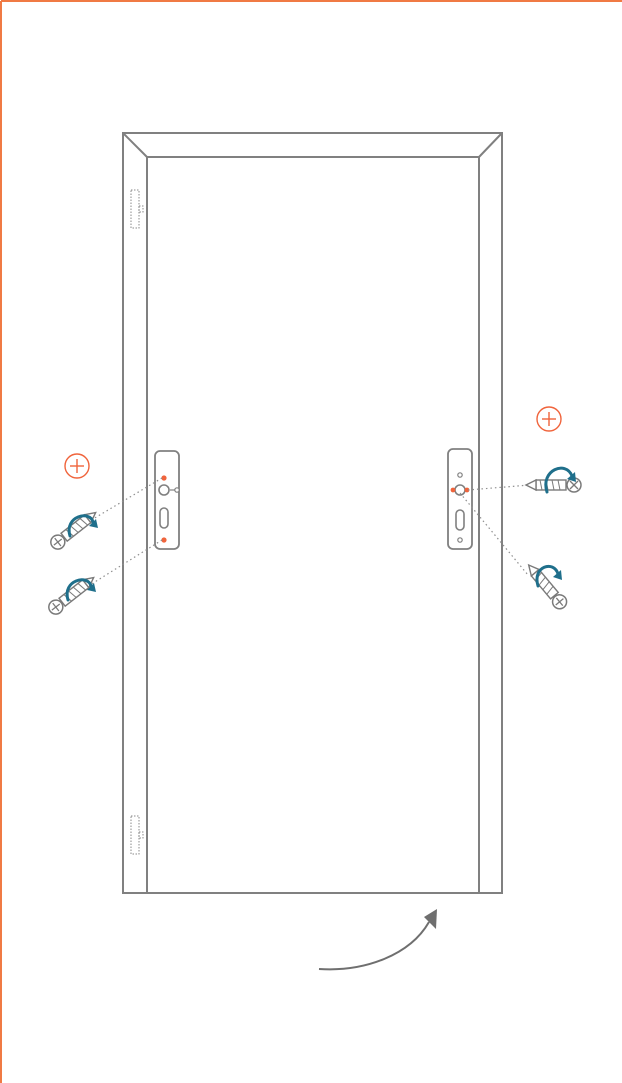 This screenshot has width=622, height=1083. Describe the element at coordinates (137, 835) in the screenshot. I see `hinge-bottom` at that location.